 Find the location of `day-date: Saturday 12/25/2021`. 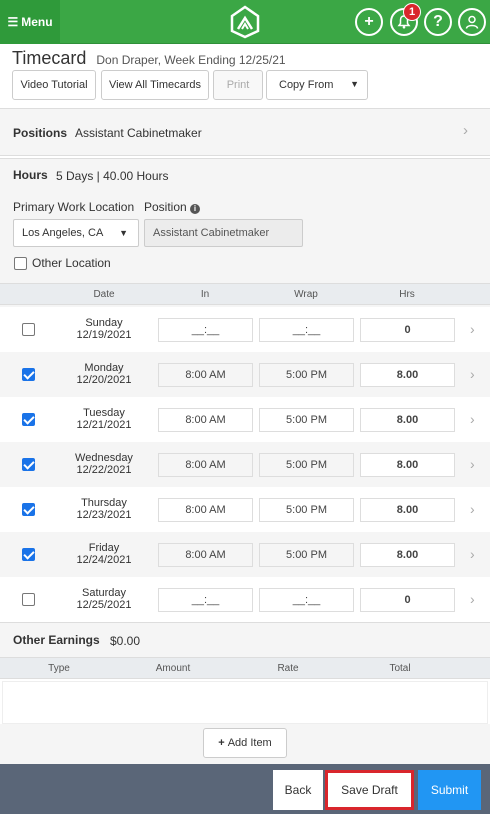

day-date: Saturday 12/25/2021 is located at coordinates (104, 599).